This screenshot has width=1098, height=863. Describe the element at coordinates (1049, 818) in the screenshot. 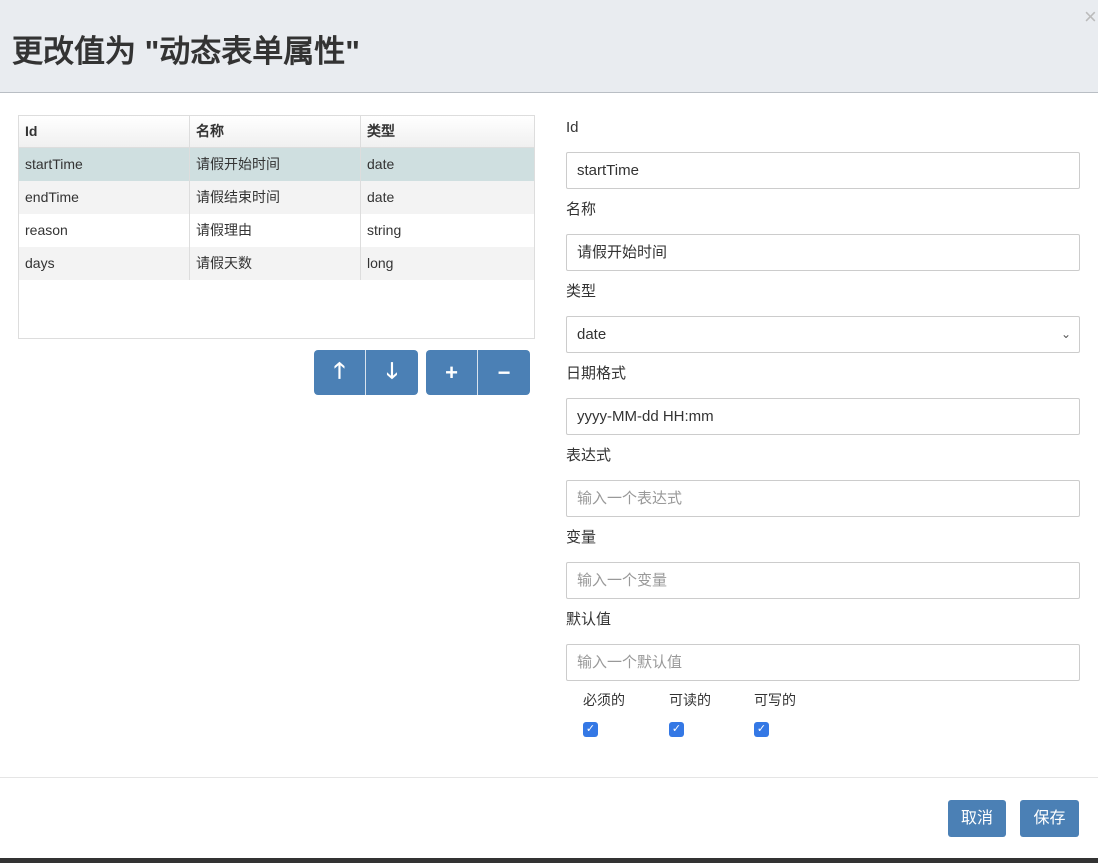

I see `save-button: 保存` at that location.